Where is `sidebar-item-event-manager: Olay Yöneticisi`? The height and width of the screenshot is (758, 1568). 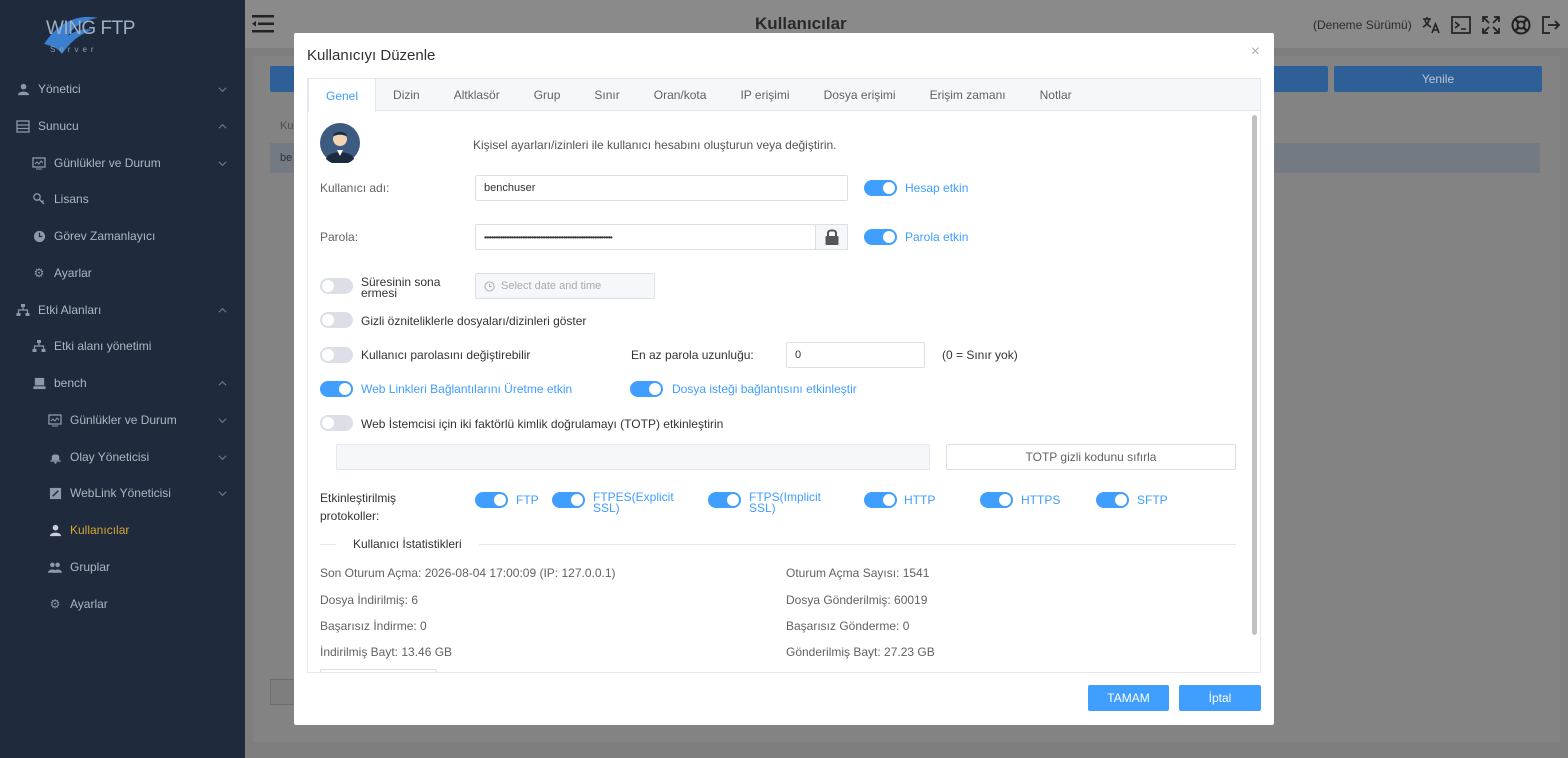
sidebar-item-event-manager: Olay Yöneticisi is located at coordinates (122, 457).